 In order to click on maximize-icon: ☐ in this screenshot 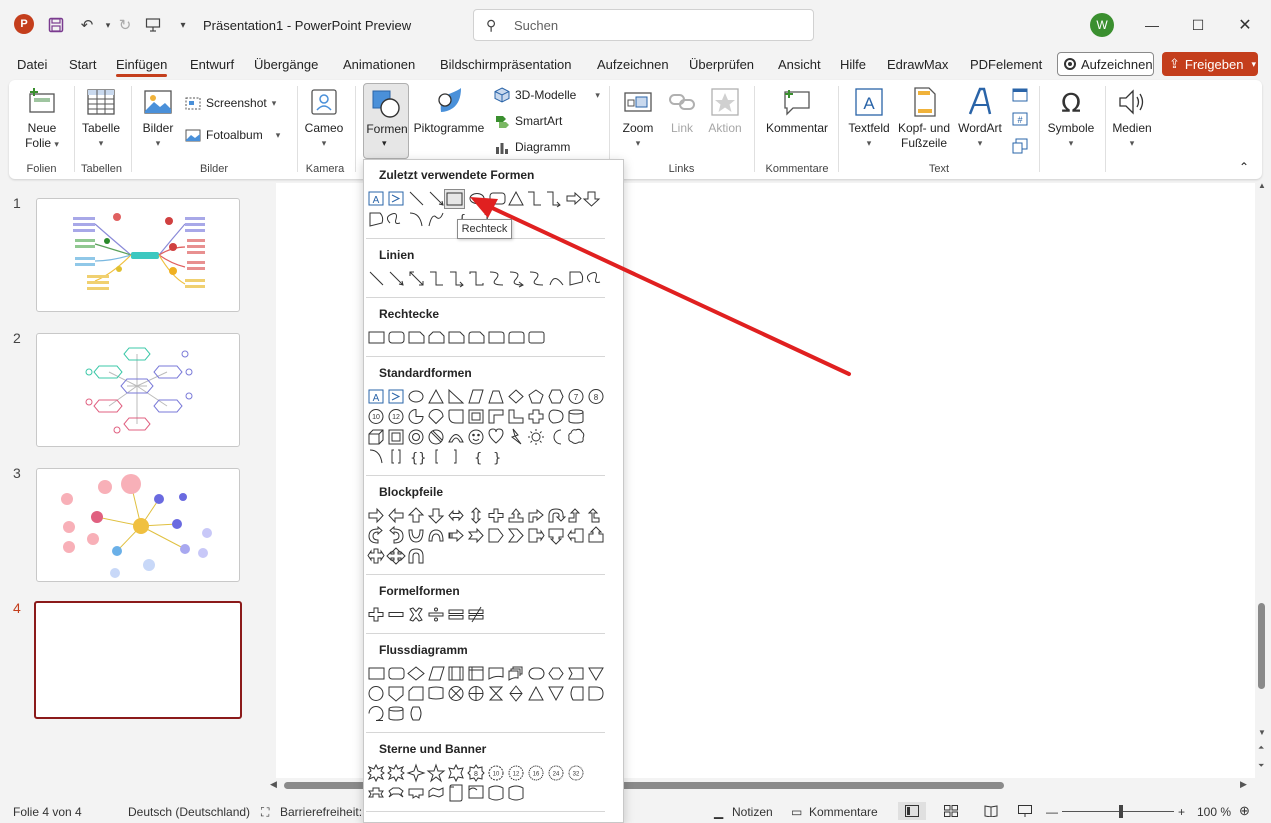, I will do `click(1198, 25)`.